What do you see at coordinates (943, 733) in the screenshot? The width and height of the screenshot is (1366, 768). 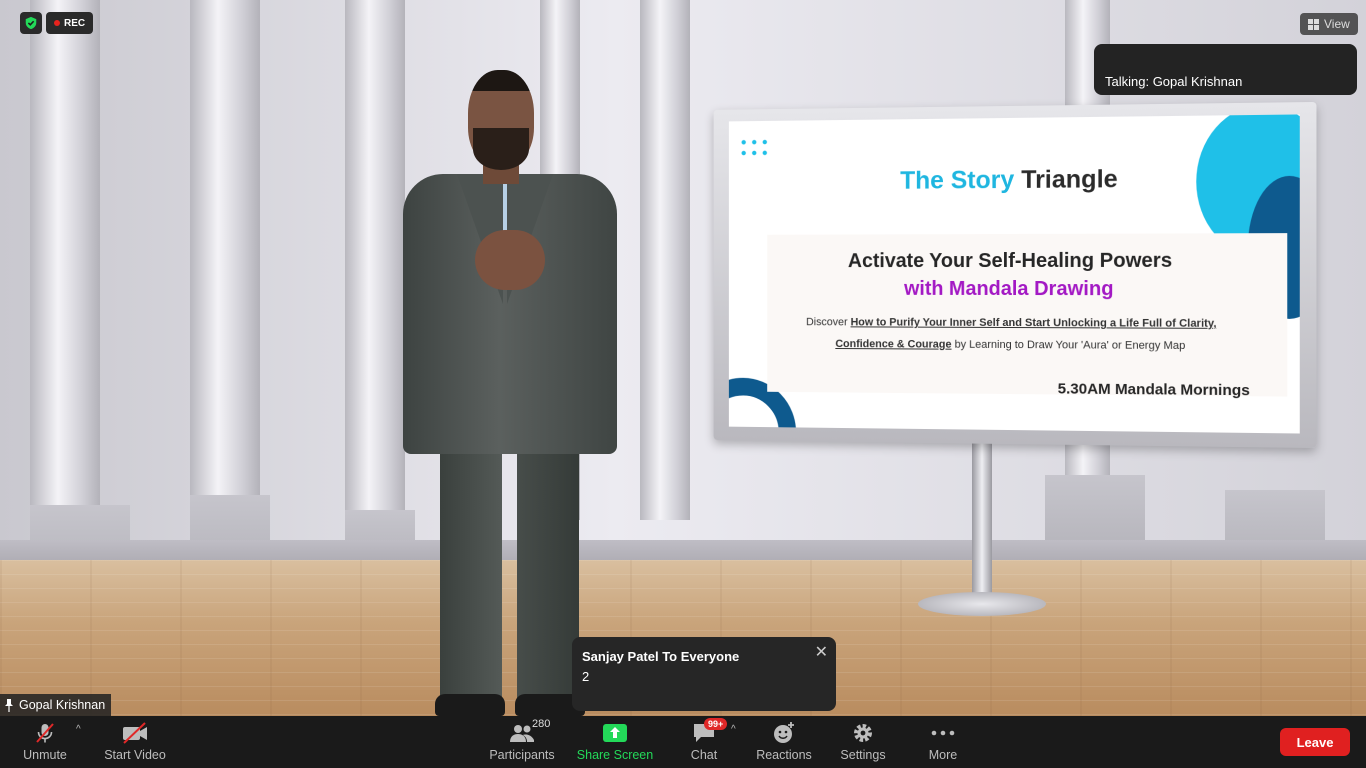 I see `more-icon` at bounding box center [943, 733].